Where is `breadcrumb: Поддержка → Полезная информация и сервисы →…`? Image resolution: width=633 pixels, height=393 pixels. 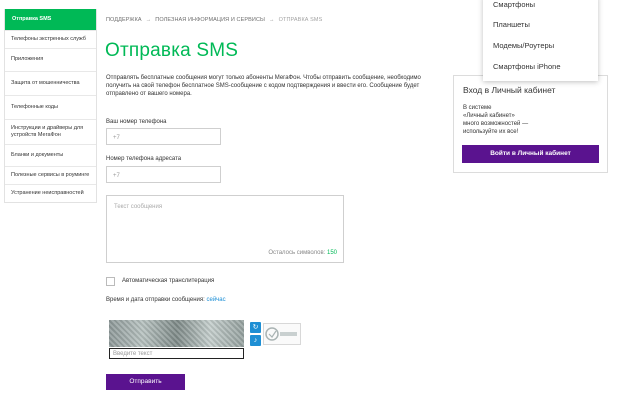
breadcrumb: Поддержка → Полезная информация и сервисы →… is located at coordinates (214, 20).